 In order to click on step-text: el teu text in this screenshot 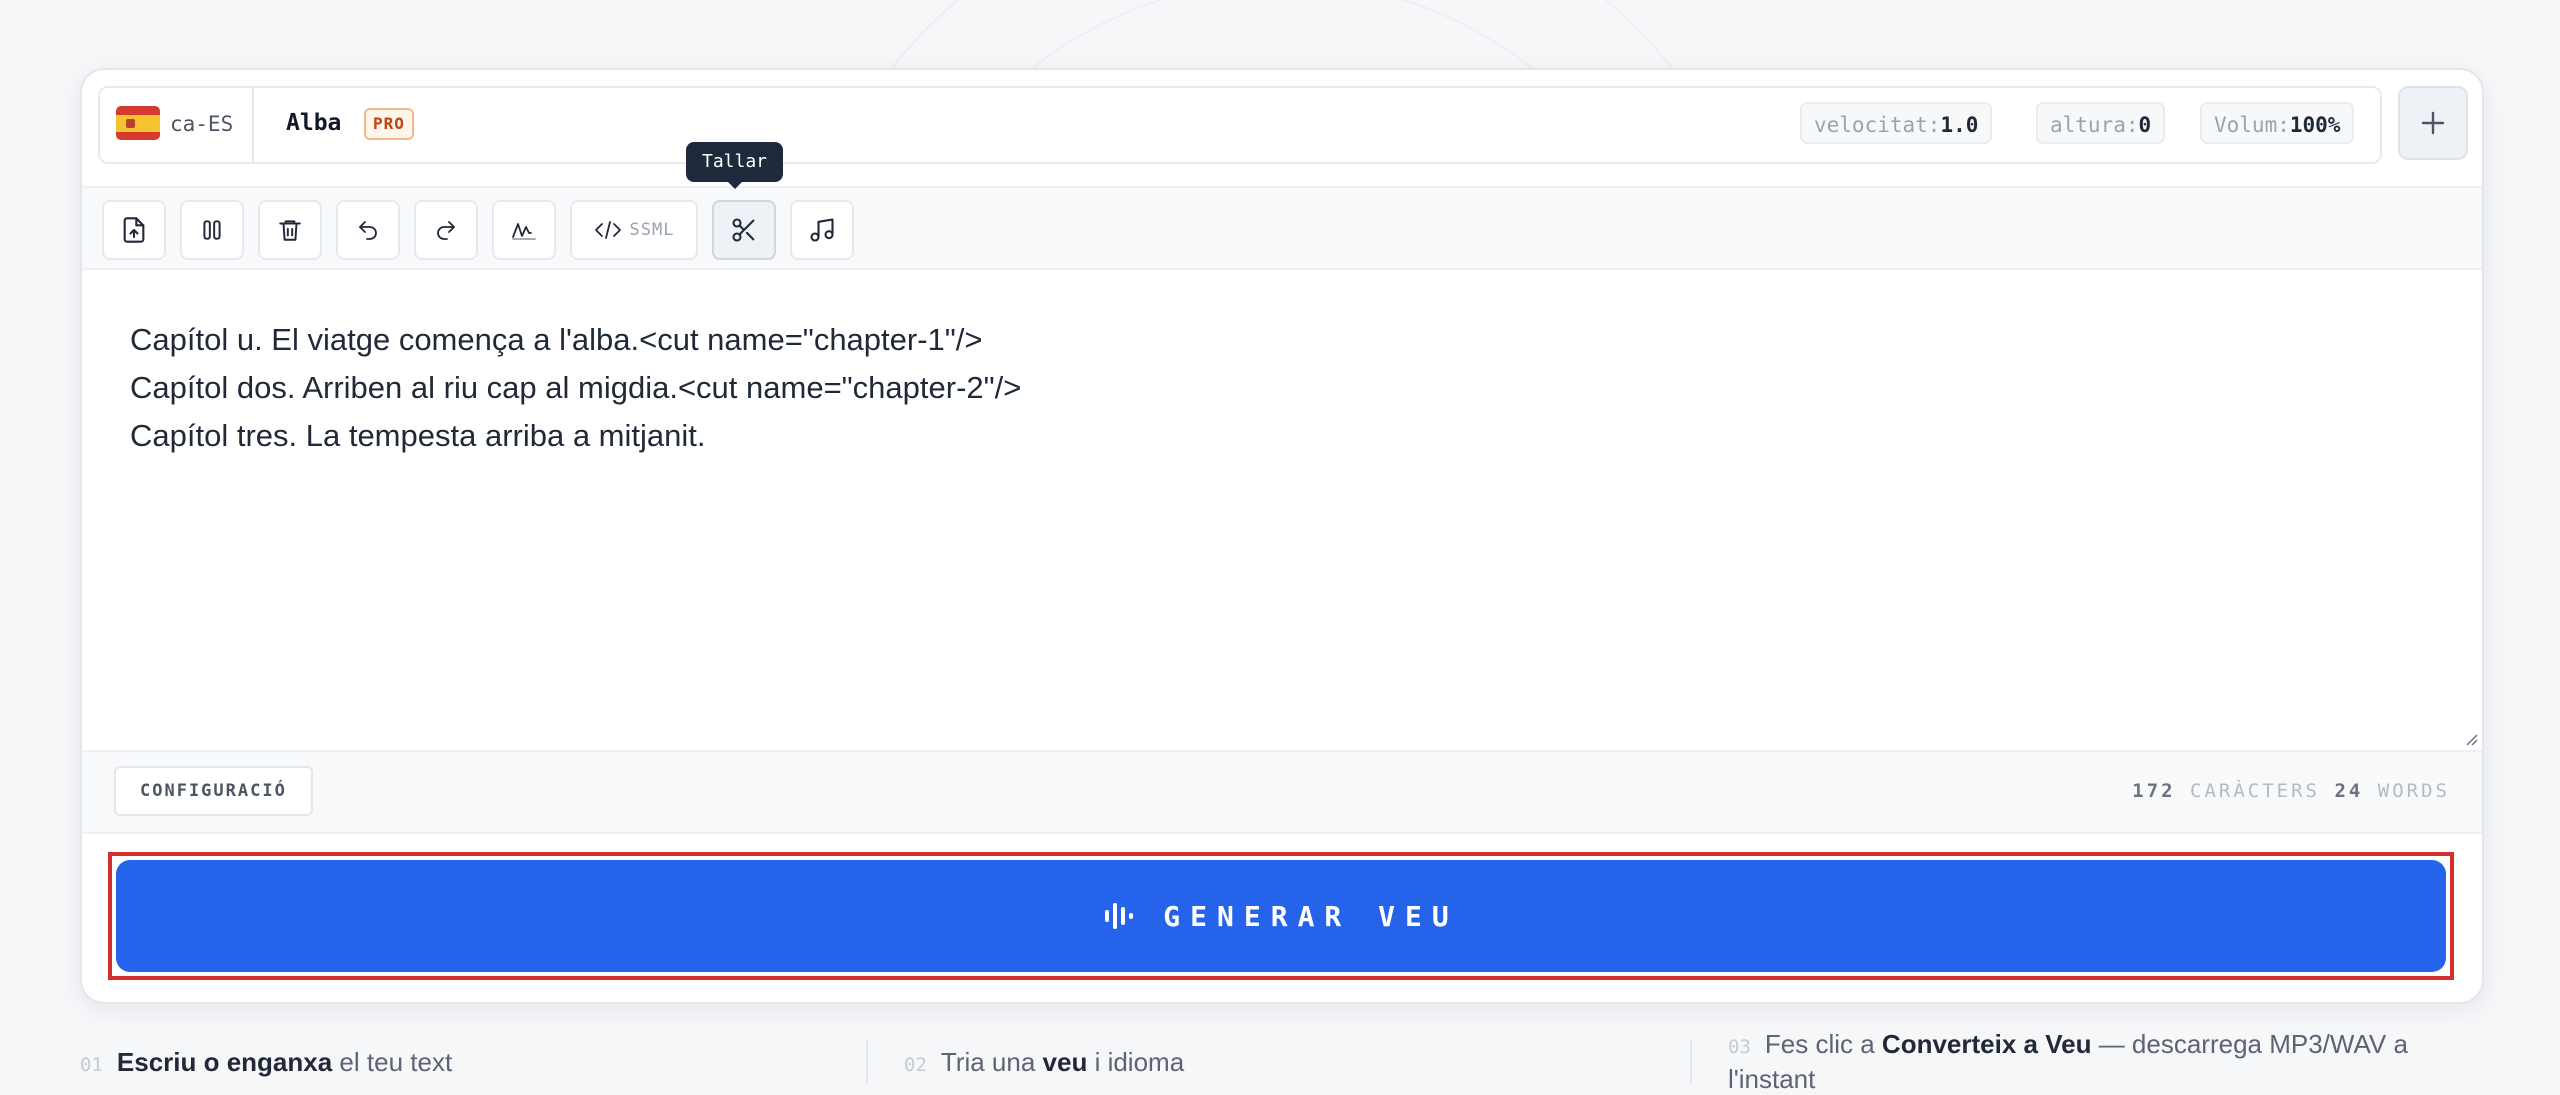, I will do `click(392, 1062)`.